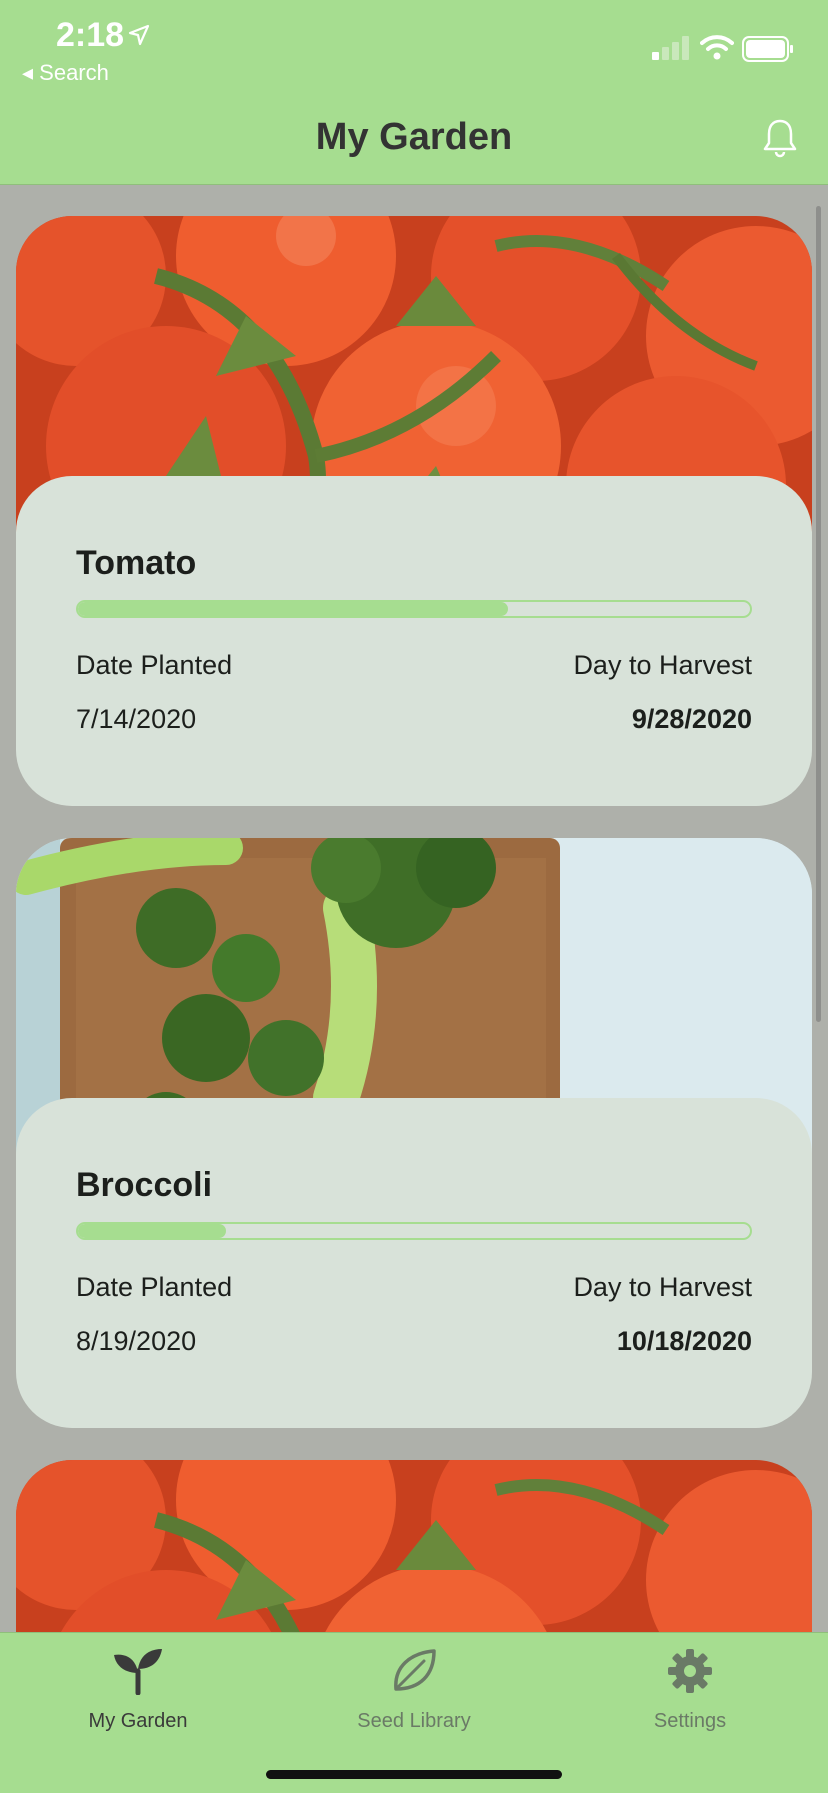 This screenshot has width=828, height=1793. I want to click on battery-icon, so click(767, 49).